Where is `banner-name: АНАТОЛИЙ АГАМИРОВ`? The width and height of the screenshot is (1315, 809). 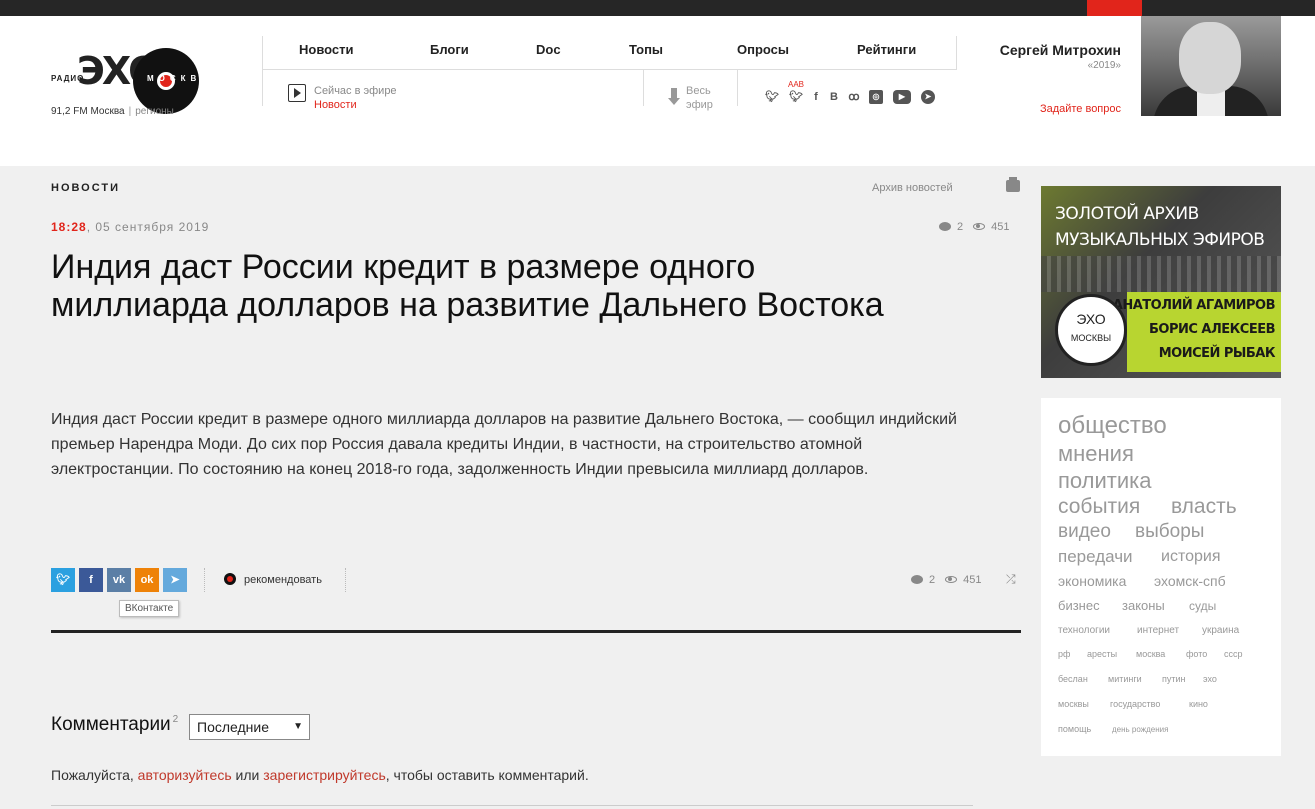
banner-name: АНАТОЛИЙ АГАМИРОВ is located at coordinates (1194, 305).